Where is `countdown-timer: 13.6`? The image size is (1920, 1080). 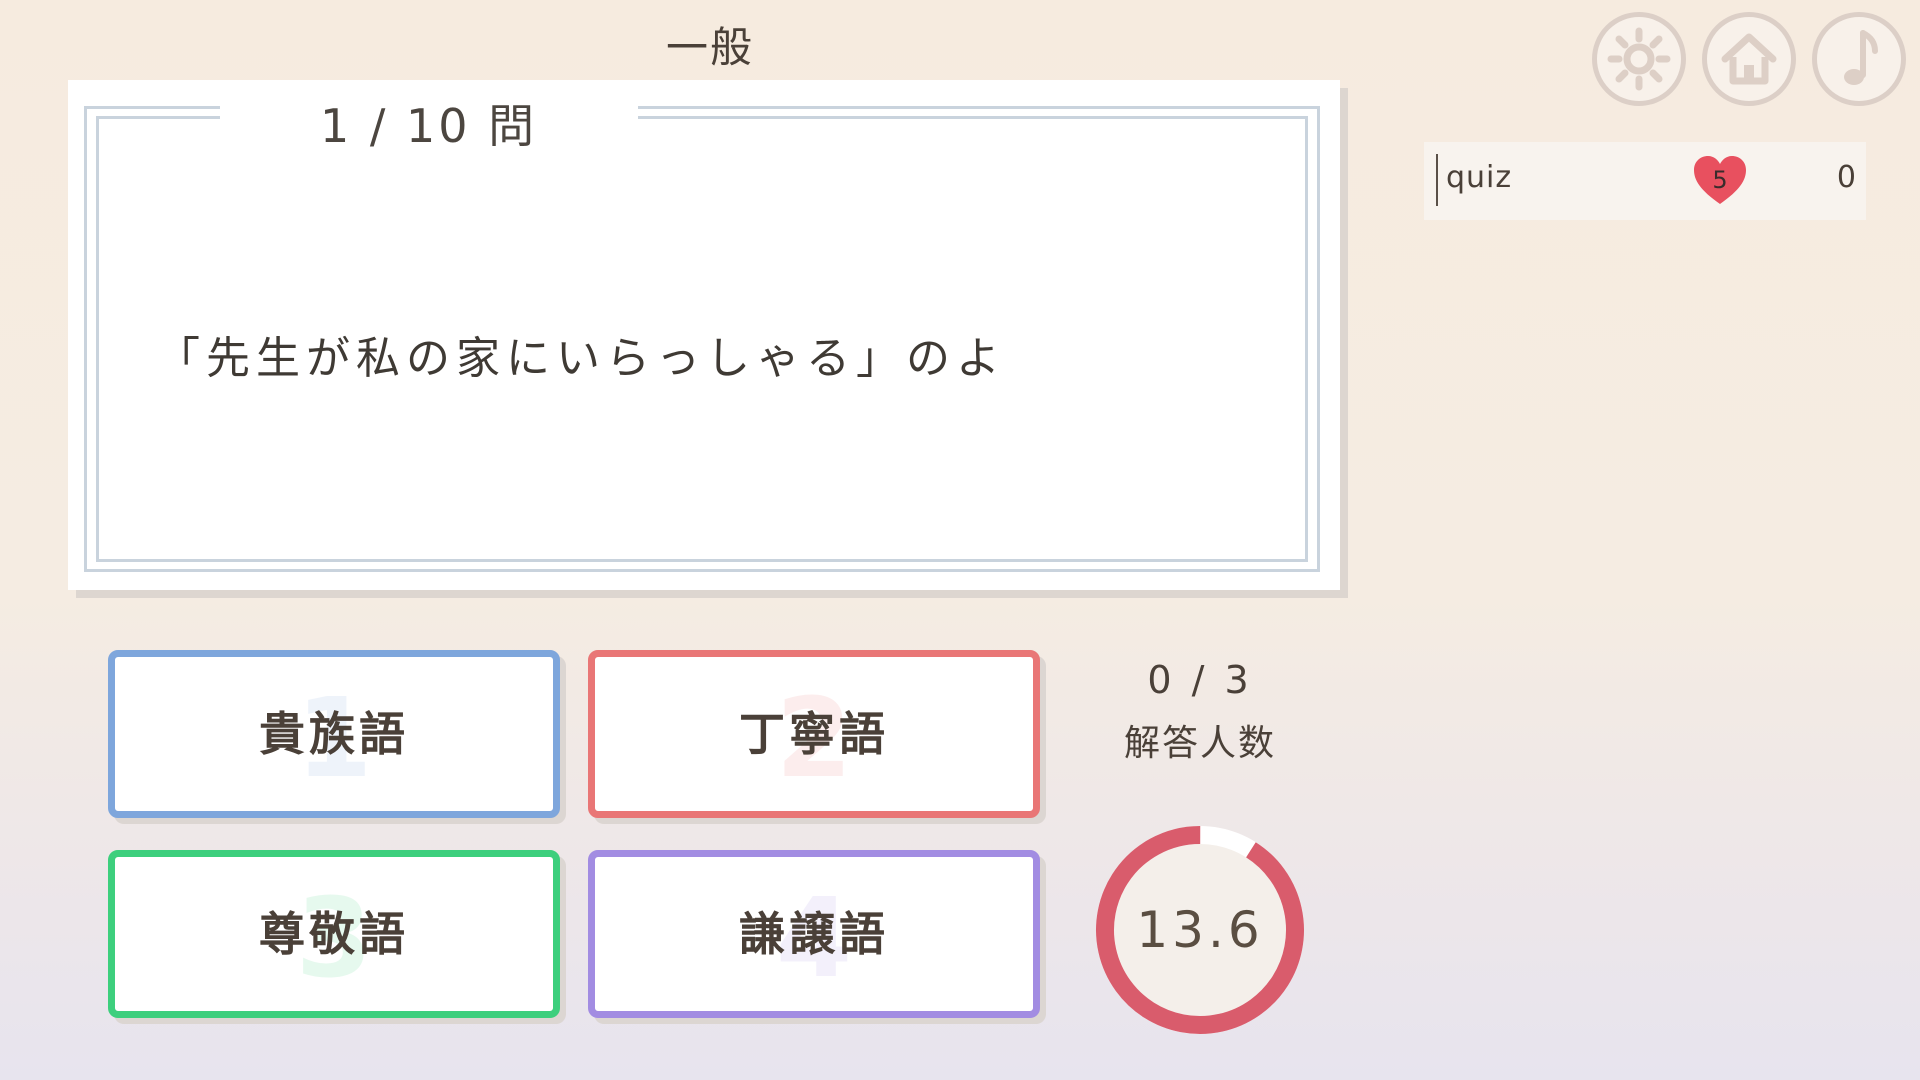 countdown-timer: 13.6 is located at coordinates (1200, 930).